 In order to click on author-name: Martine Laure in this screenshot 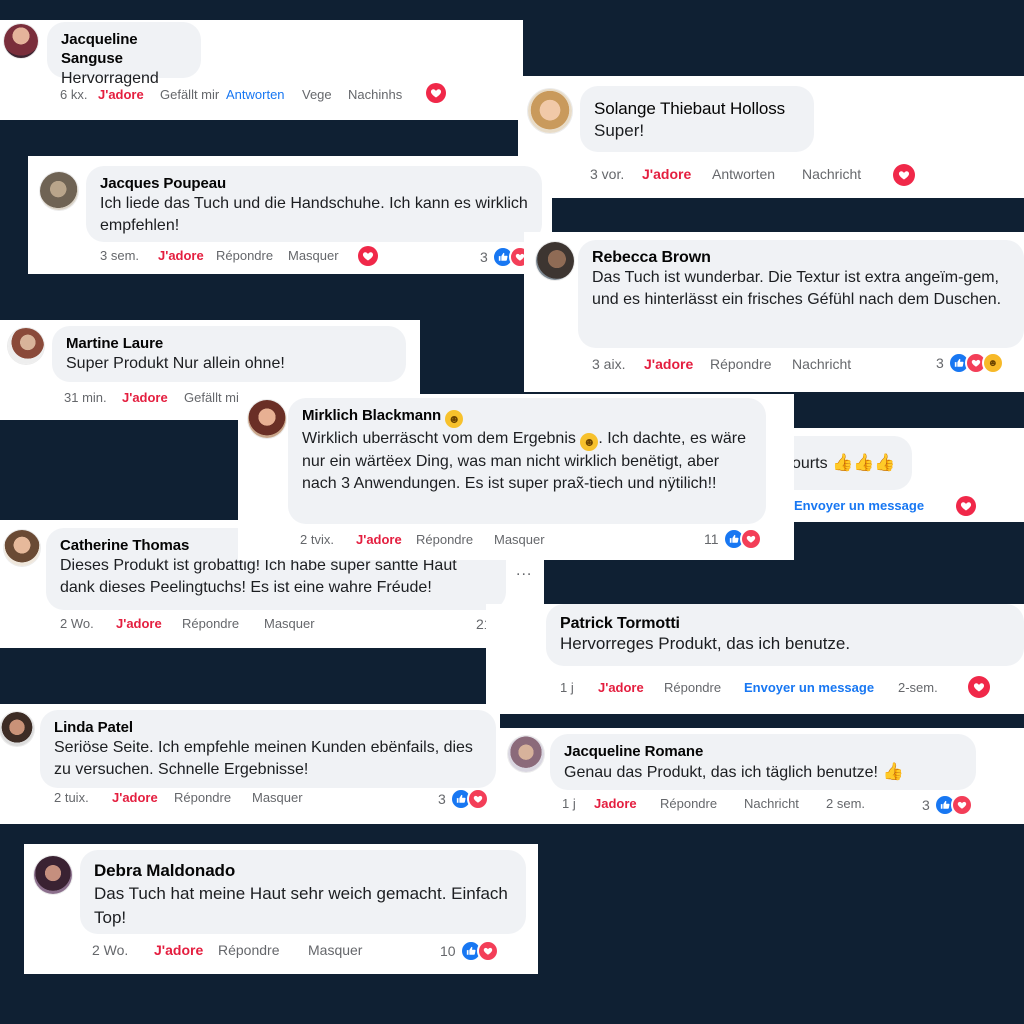, I will do `click(229, 343)`.